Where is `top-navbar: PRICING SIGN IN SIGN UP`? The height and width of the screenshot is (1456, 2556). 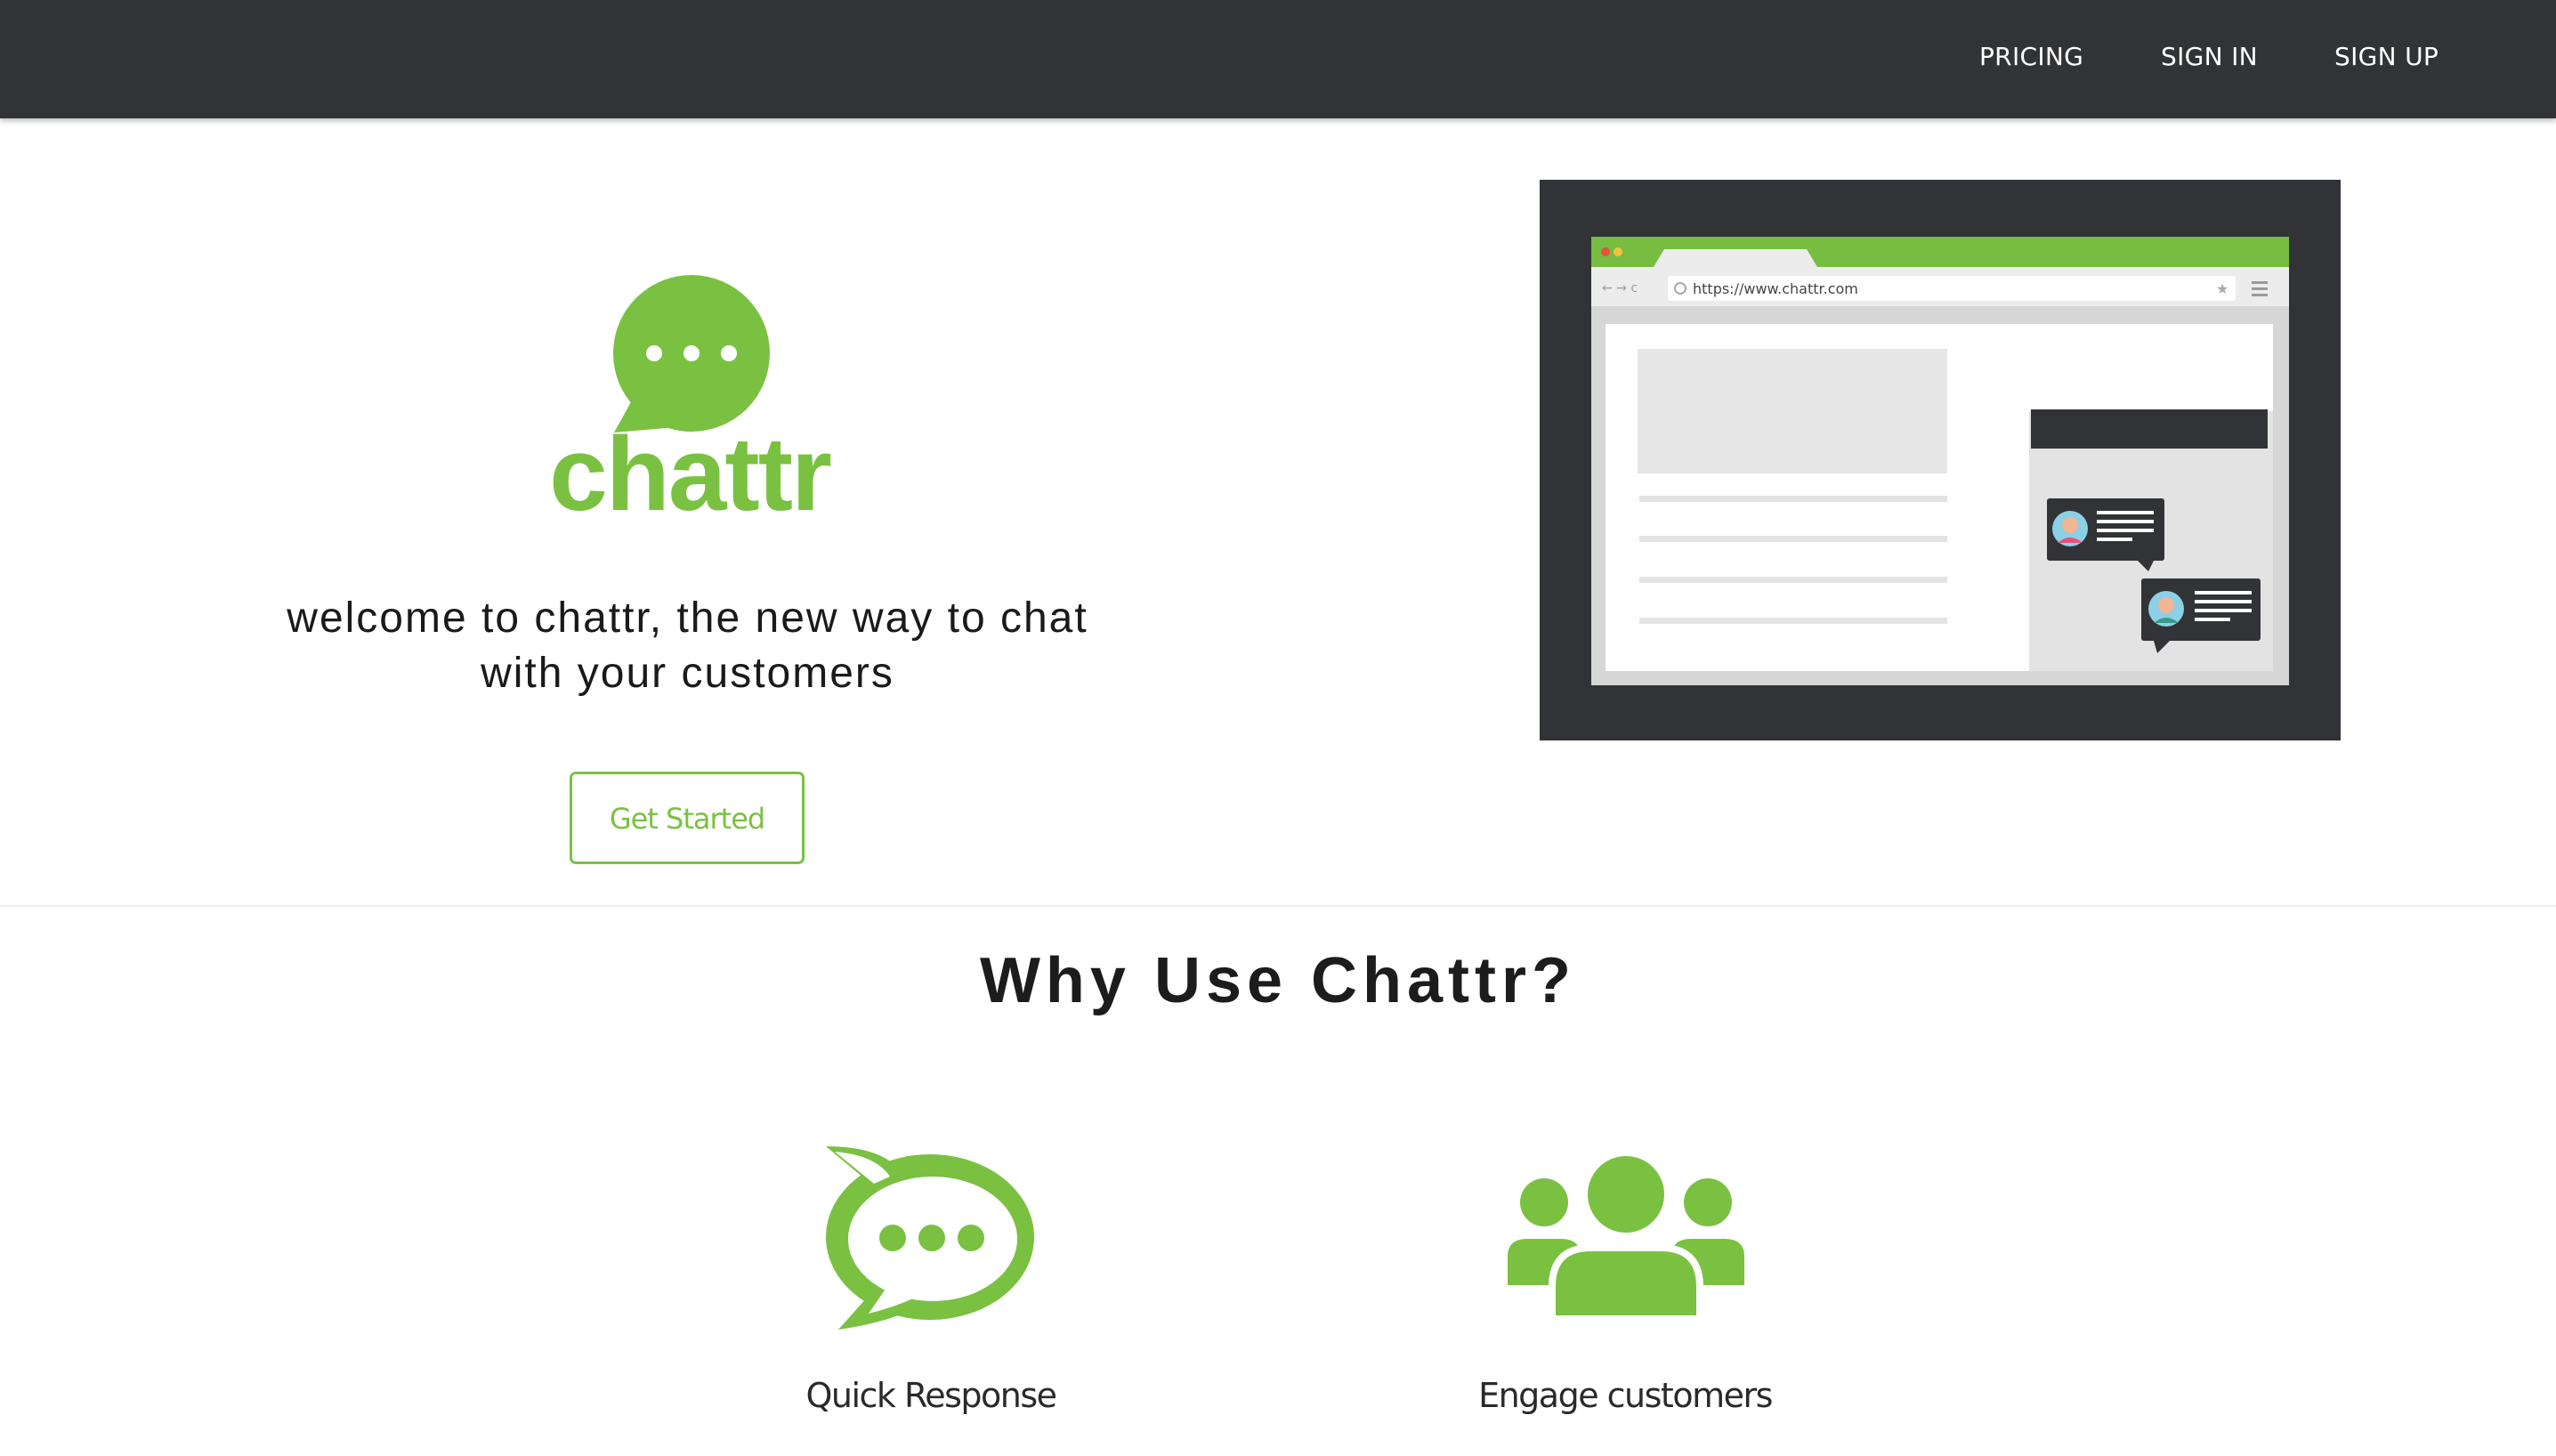 top-navbar: PRICING SIGN IN SIGN UP is located at coordinates (1278, 59).